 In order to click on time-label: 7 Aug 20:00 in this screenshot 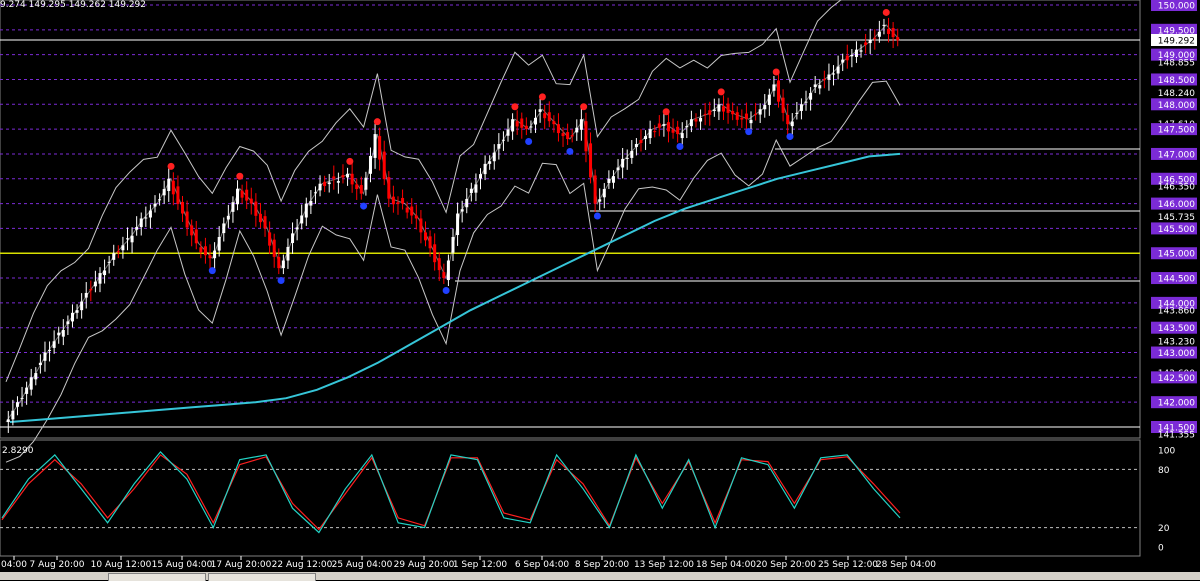, I will do `click(57, 565)`.